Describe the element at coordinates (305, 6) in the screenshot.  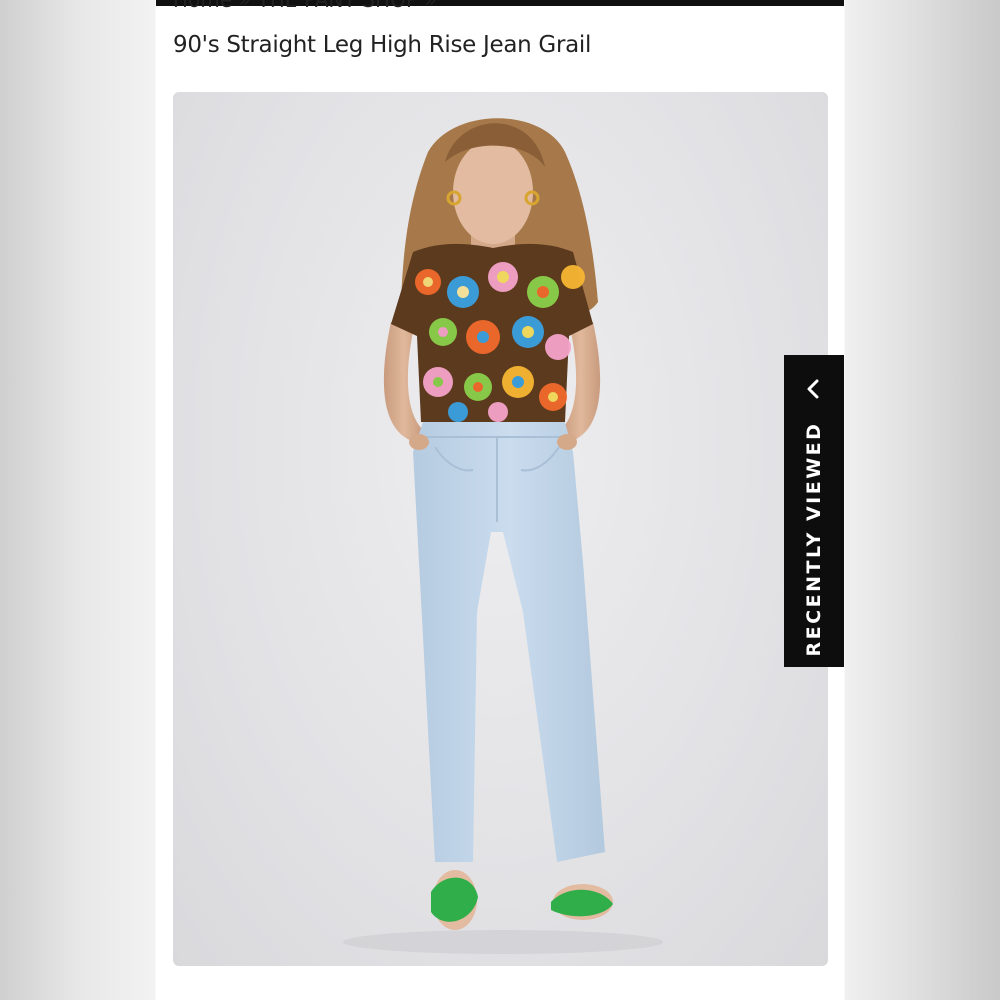
I see `breadcrumb: Home » THE PANT SHOP »` at that location.